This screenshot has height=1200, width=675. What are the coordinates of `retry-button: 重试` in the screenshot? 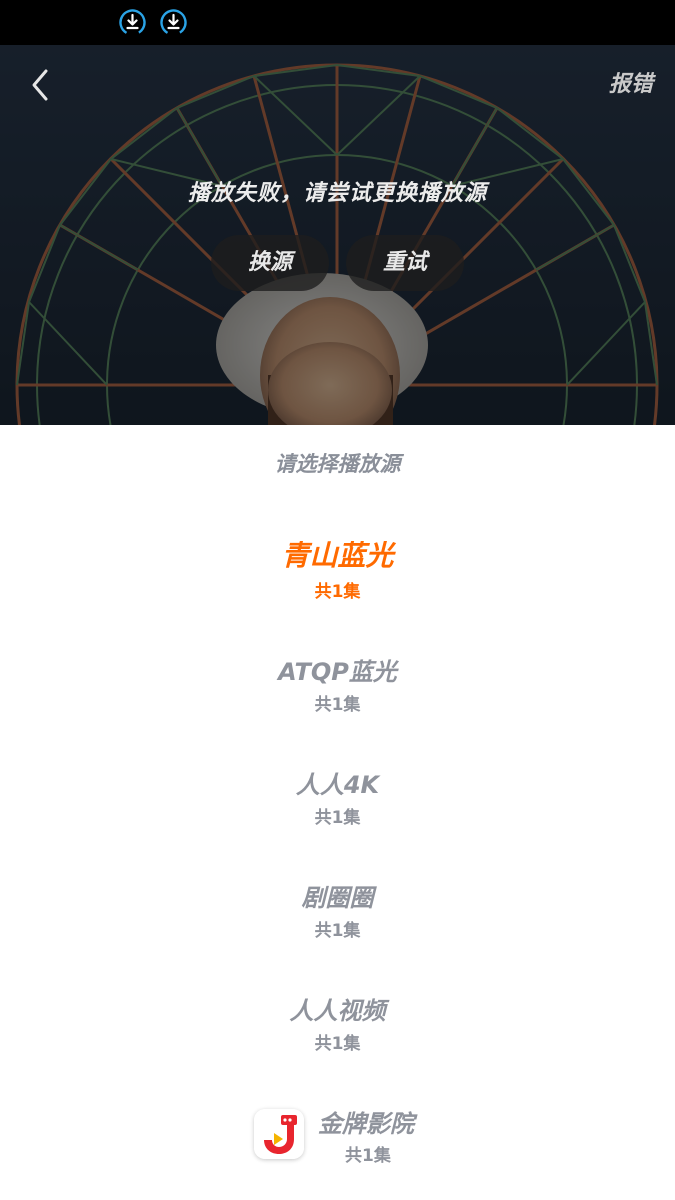 It's located at (405, 263).